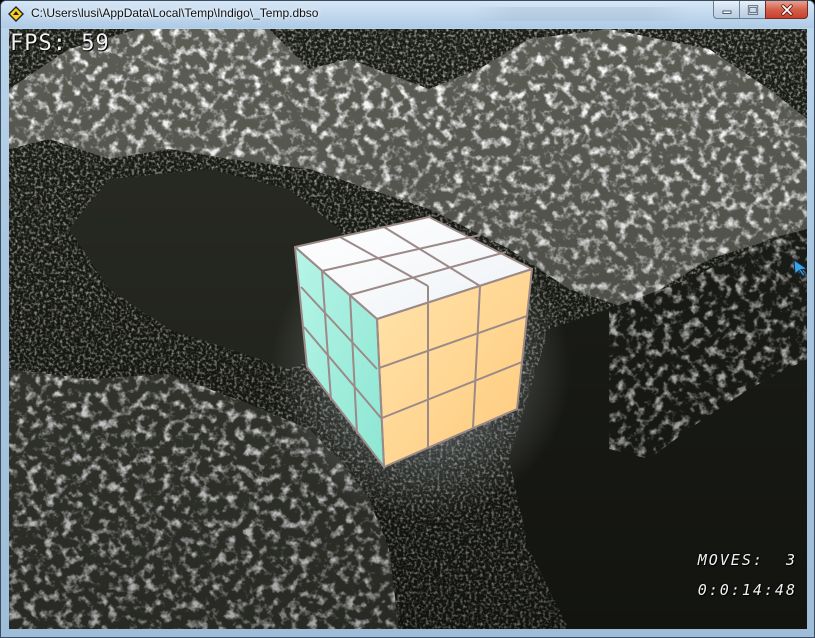 This screenshot has width=815, height=638. What do you see at coordinates (408, 632) in the screenshot?
I see `window-bottom-border` at bounding box center [408, 632].